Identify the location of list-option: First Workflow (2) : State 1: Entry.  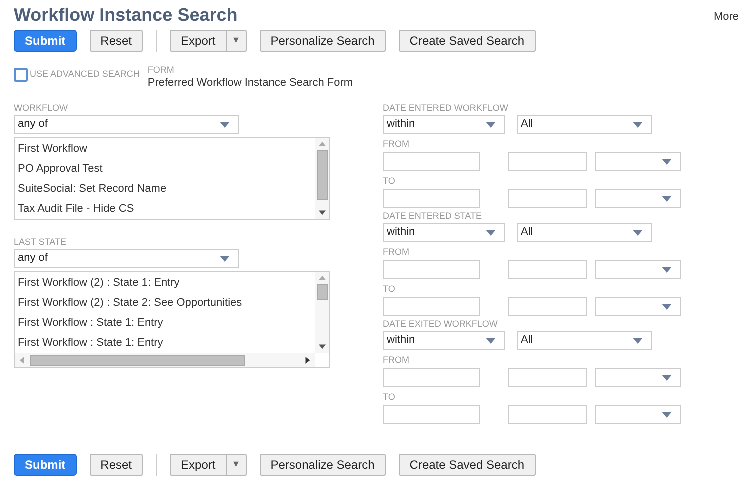
(166, 283).